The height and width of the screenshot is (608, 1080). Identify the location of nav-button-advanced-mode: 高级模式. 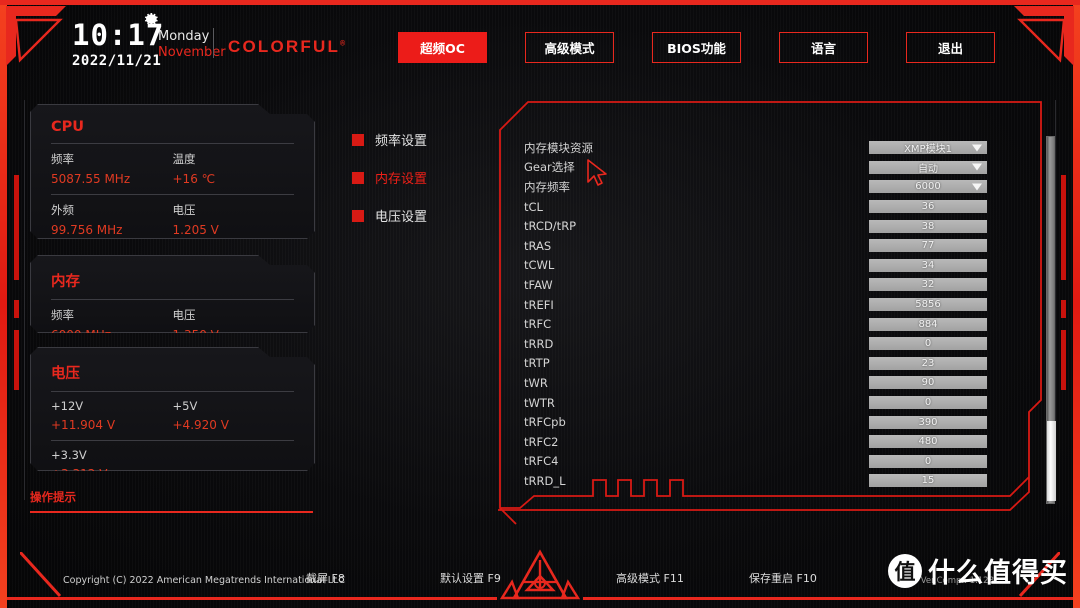
(573, 50).